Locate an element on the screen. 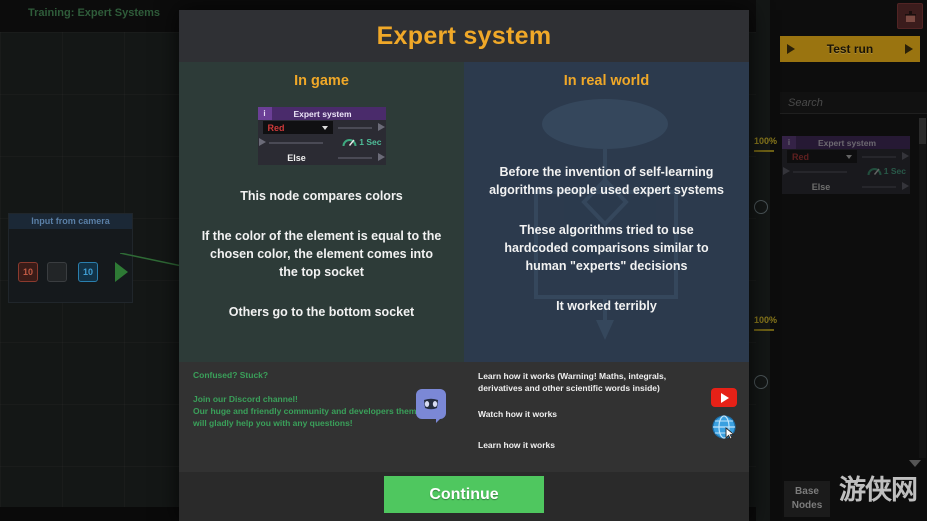  demo-else-label: Else is located at coordinates (296, 157).